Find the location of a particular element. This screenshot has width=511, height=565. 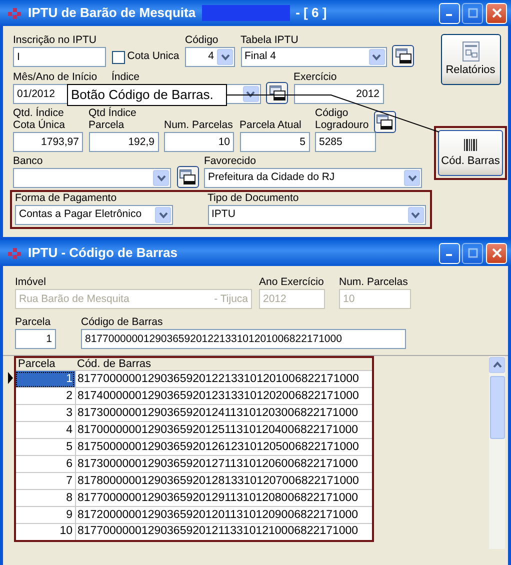

dropdown: Prefeitura da Cidade do RJ is located at coordinates (313, 178).